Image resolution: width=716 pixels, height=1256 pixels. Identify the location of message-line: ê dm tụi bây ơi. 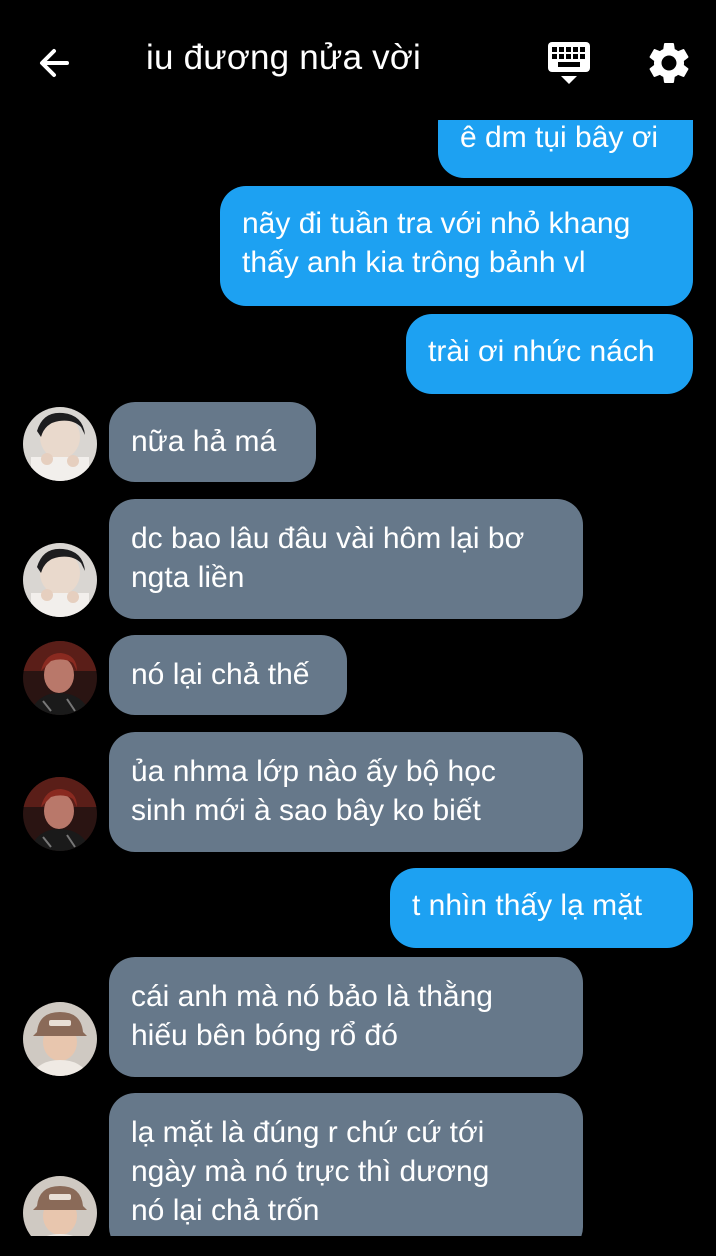
(559, 137).